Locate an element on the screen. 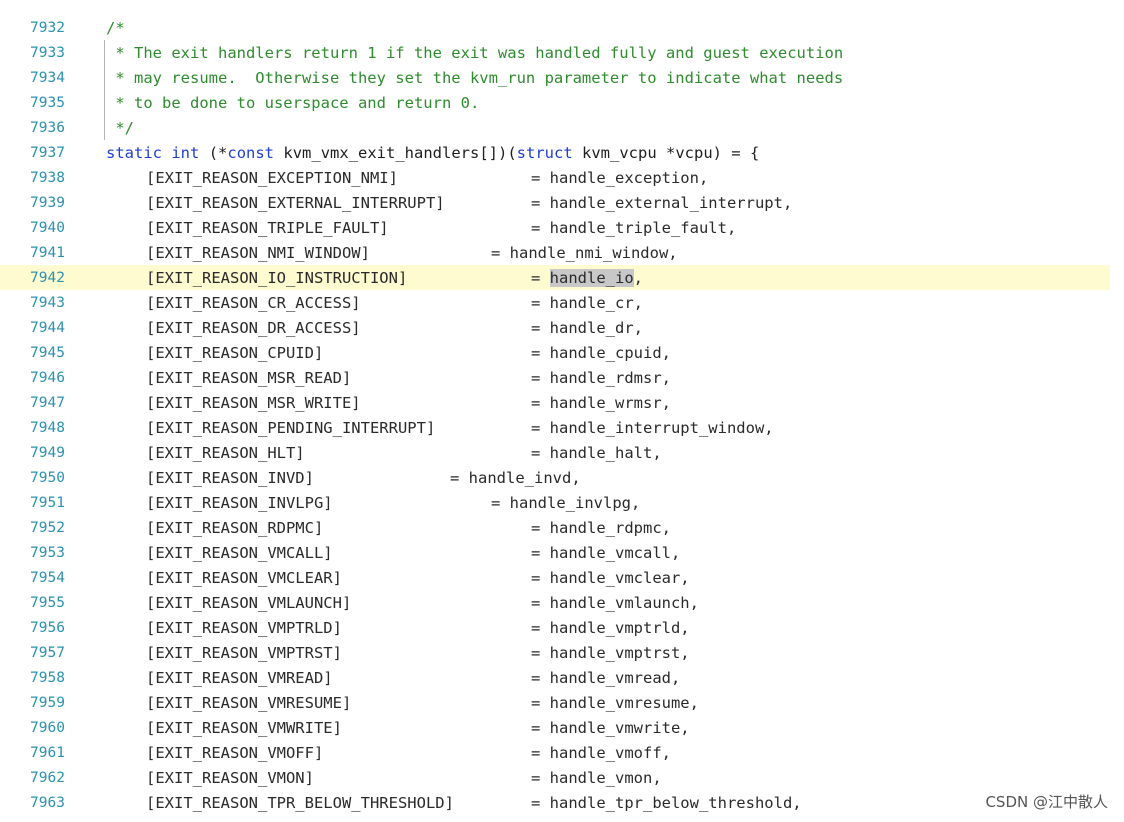  handler-value: = handle_tpr_below_threshold, is located at coordinates (666, 803).